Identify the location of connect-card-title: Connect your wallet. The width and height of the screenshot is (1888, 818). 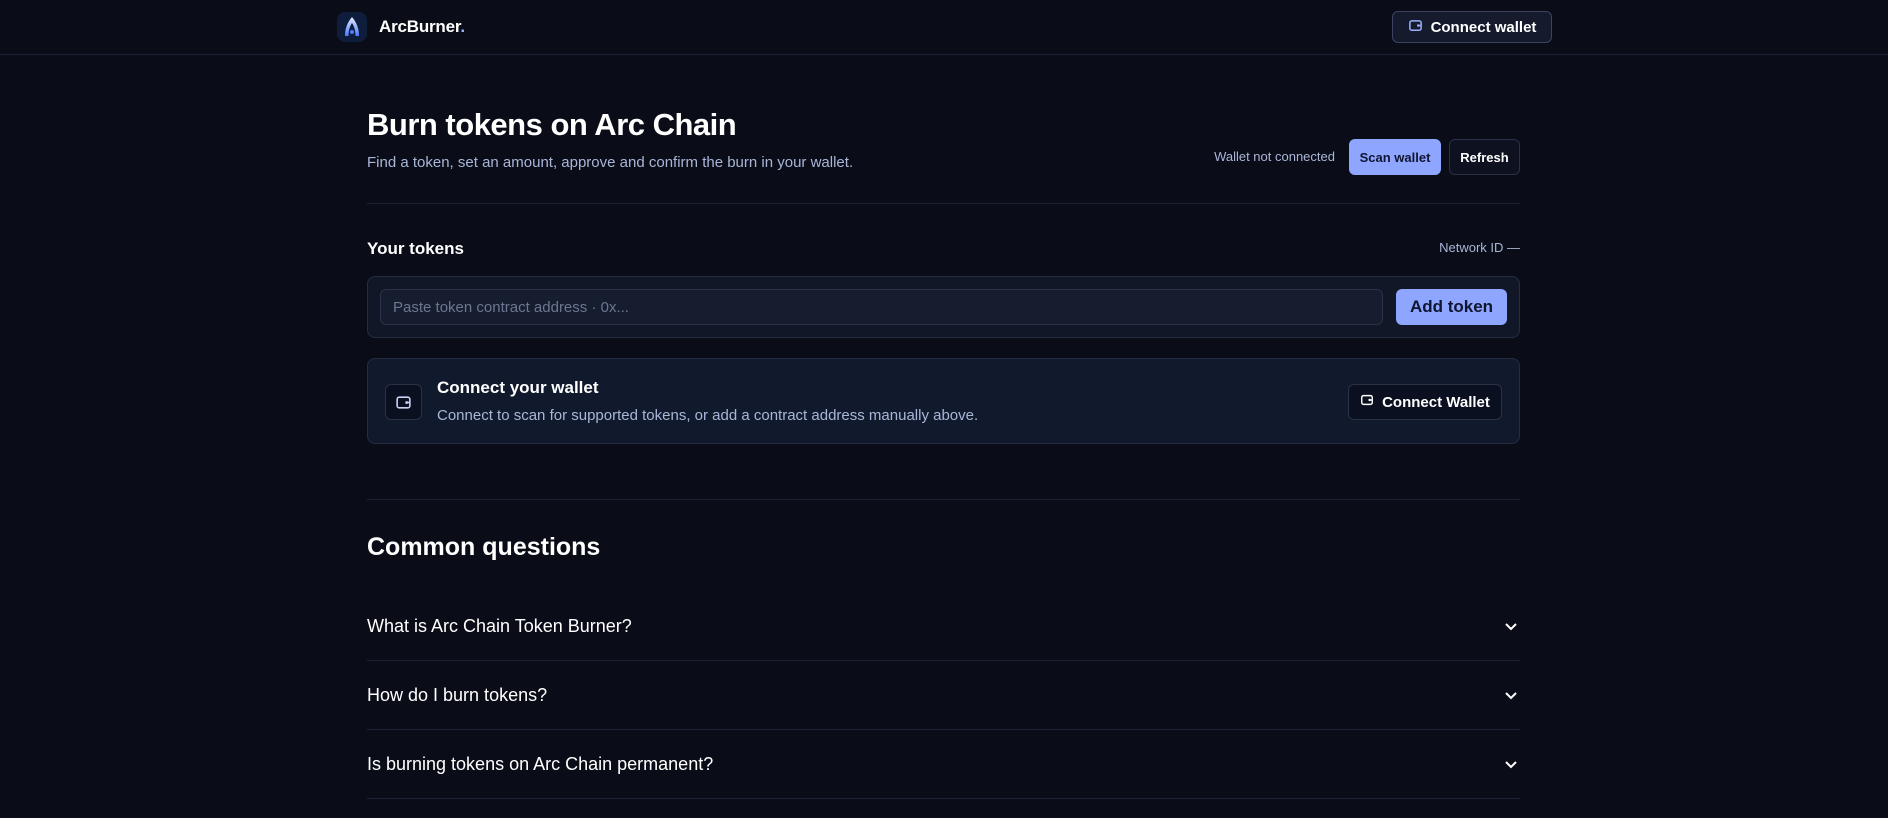
(518, 387).